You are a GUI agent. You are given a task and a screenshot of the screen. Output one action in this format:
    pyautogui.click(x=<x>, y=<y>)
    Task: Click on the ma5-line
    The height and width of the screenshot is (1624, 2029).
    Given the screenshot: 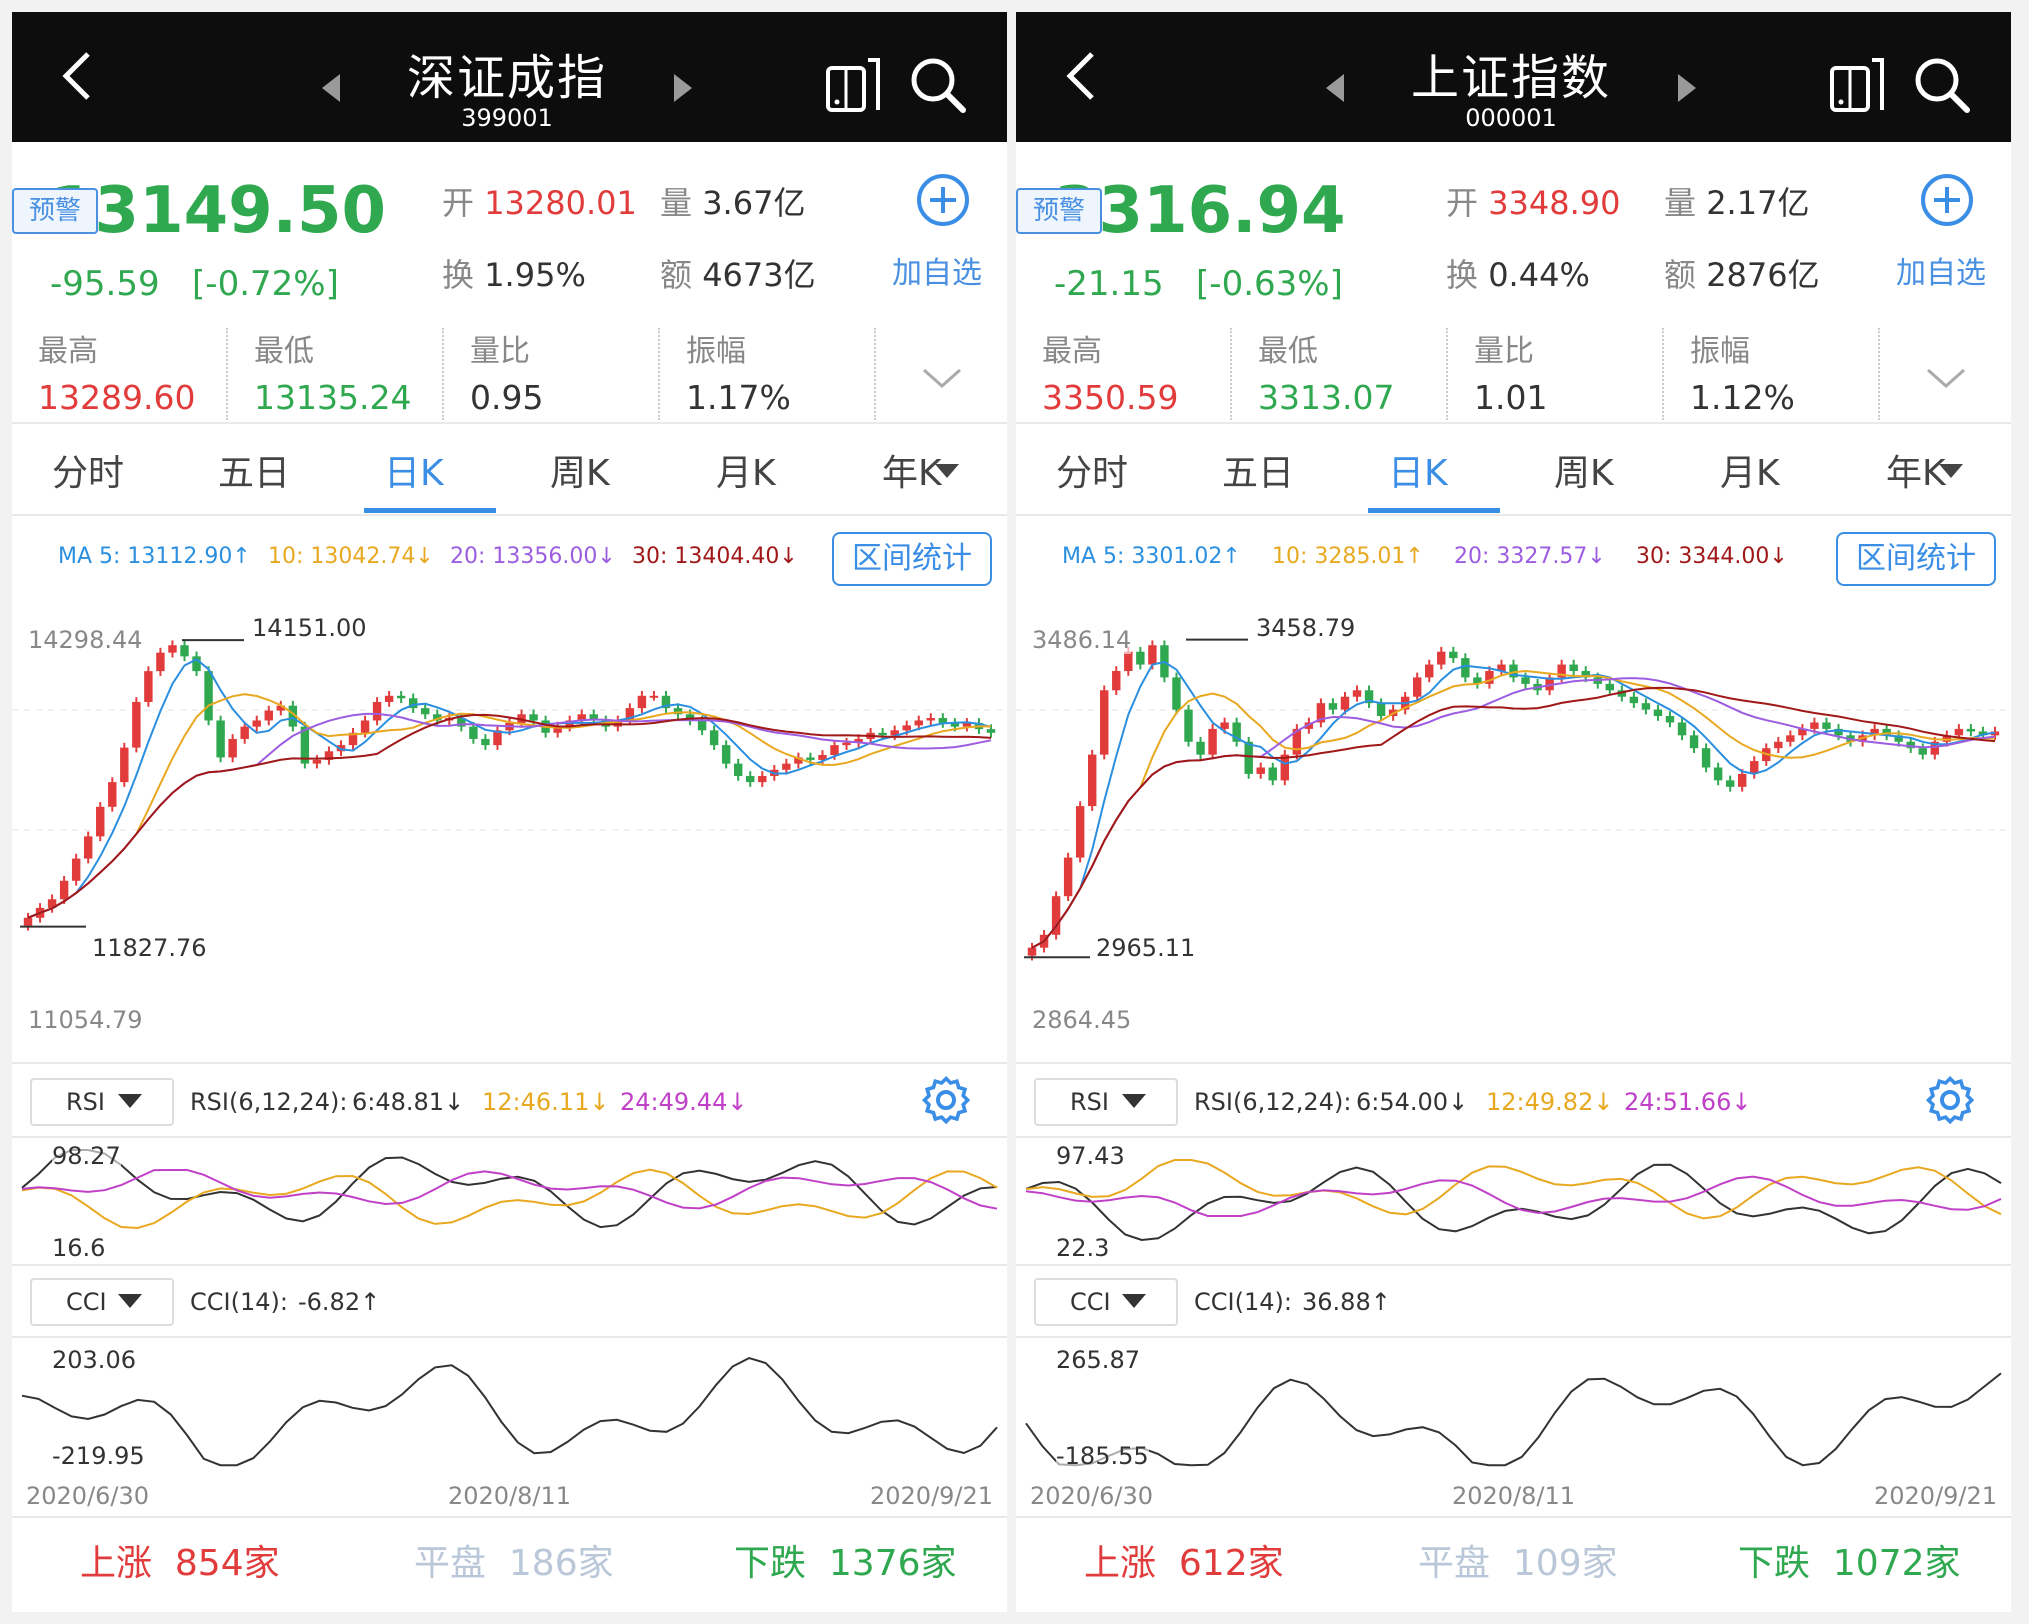 What is the action you would take?
    pyautogui.click(x=509, y=788)
    